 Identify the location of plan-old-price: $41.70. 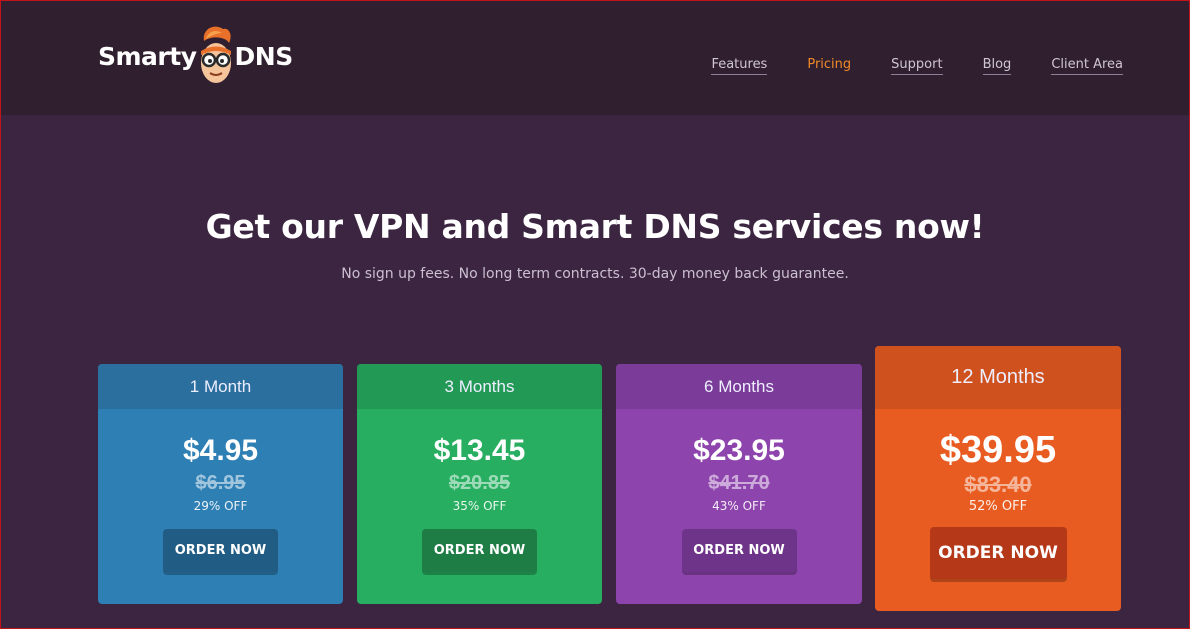
(739, 483).